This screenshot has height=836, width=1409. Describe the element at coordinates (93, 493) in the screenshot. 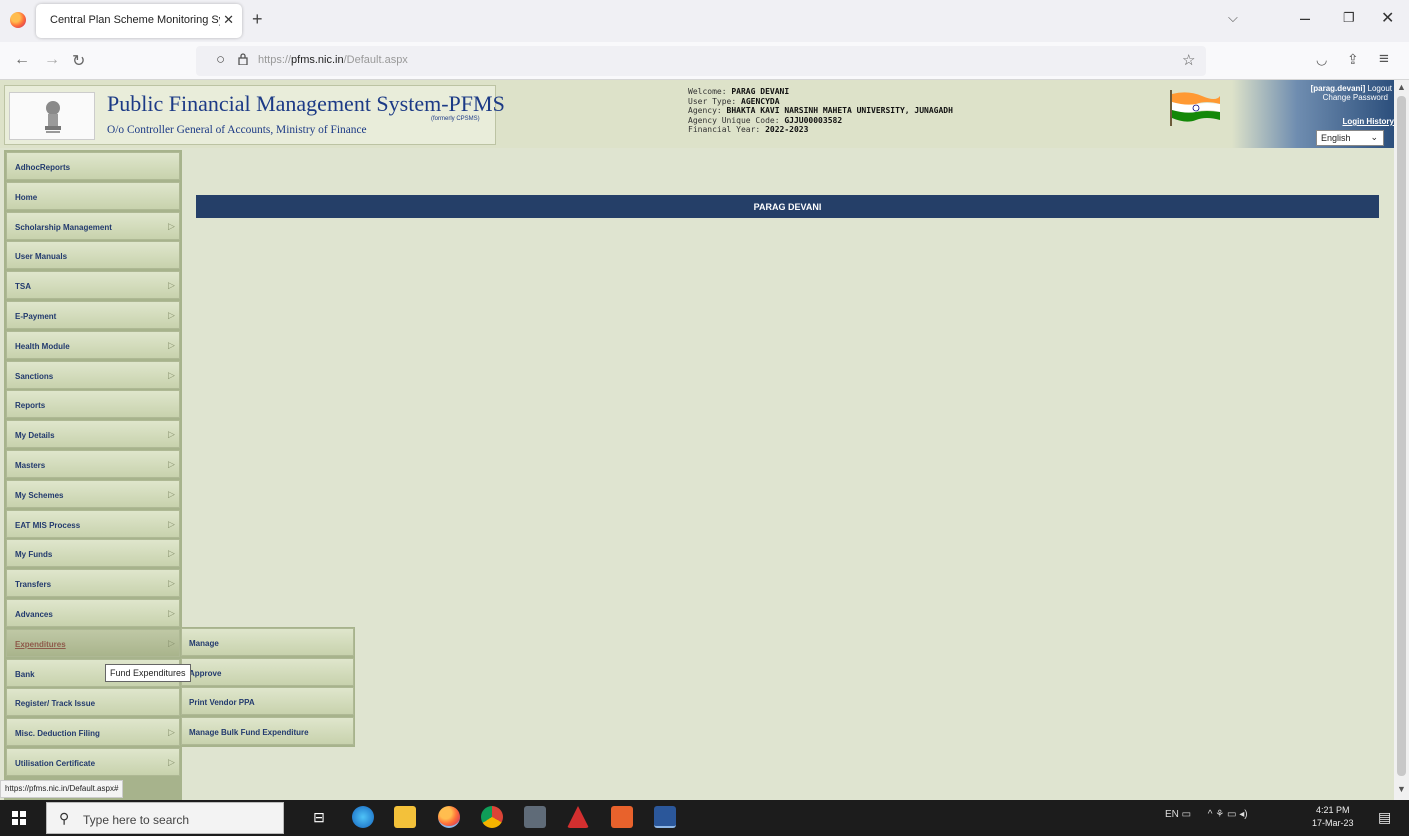

I see `sidebar-item-my-schemes: My Schemes ▷` at that location.